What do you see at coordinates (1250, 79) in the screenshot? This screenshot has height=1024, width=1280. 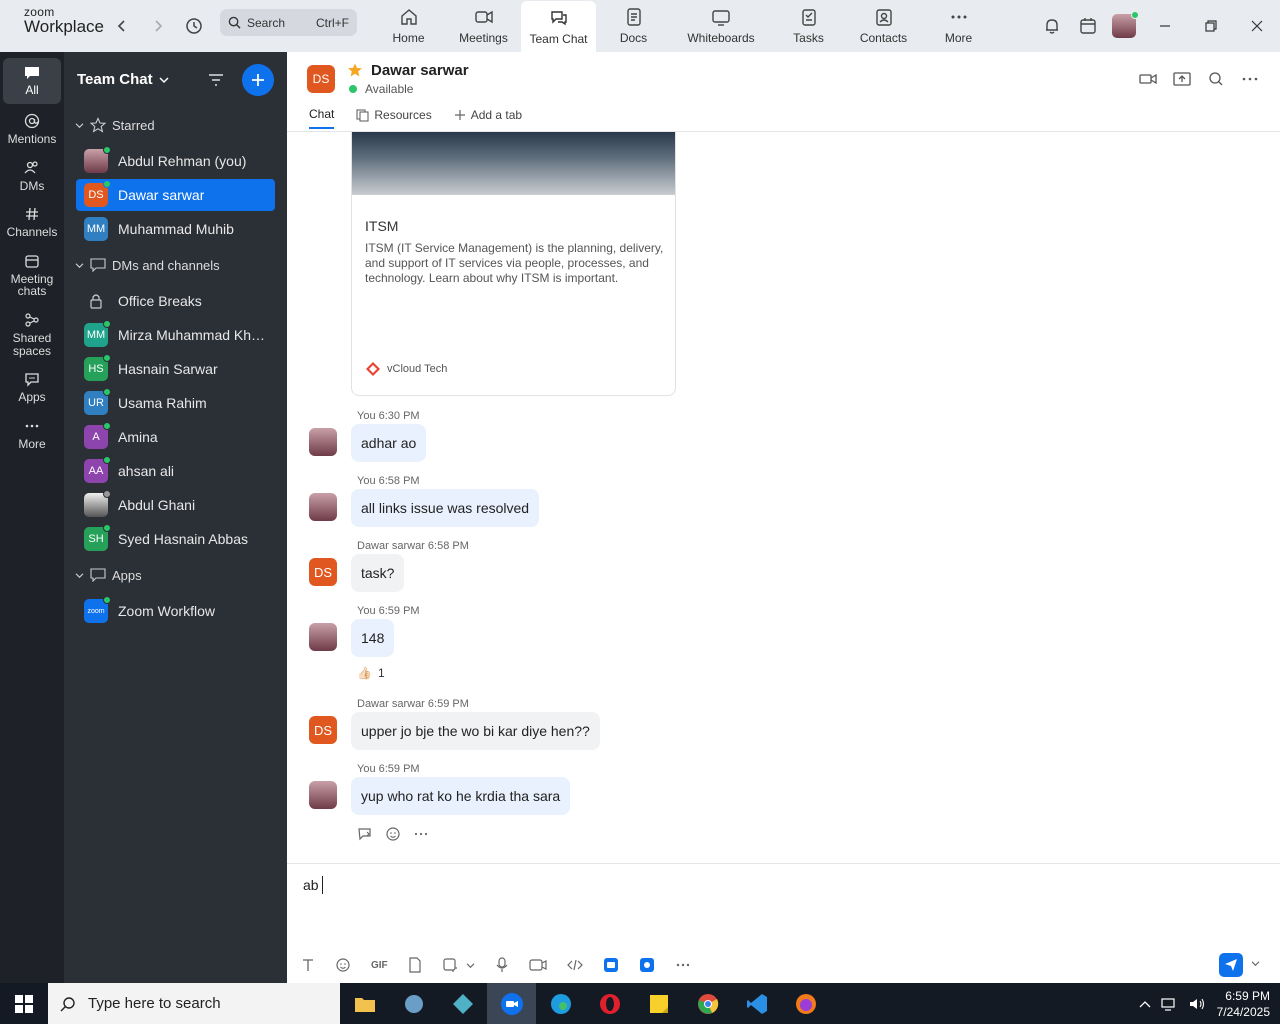 I see `chat-more-button` at bounding box center [1250, 79].